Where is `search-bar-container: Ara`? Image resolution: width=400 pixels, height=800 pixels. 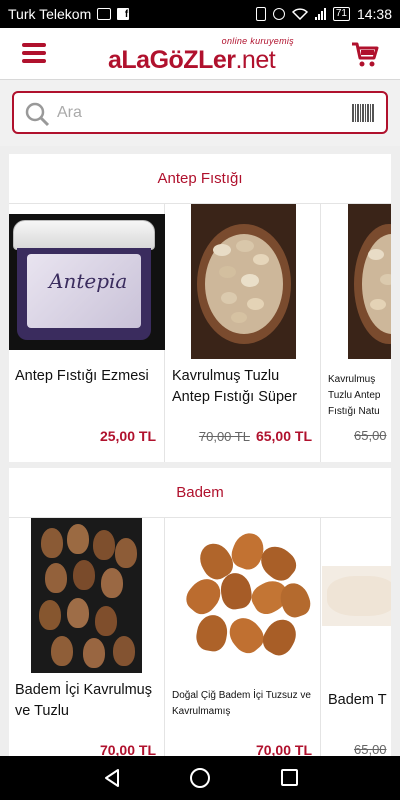
search-bar-container: Ara is located at coordinates (200, 113).